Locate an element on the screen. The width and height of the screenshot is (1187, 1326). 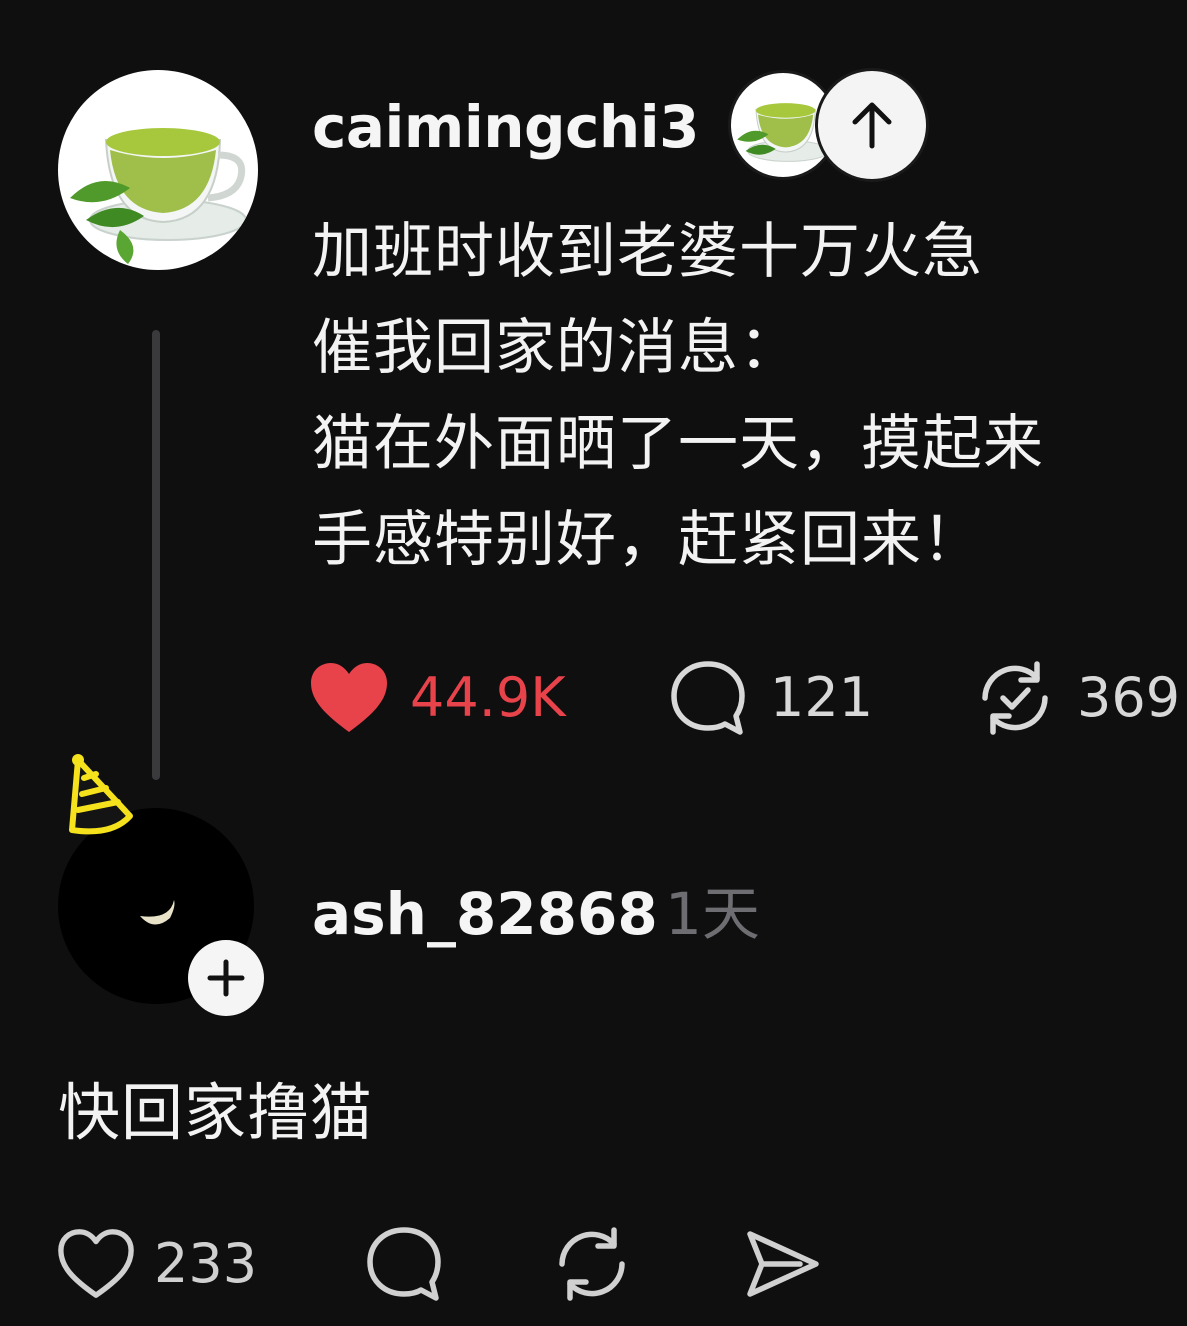
reply-button: 121 is located at coordinates (770, 698).